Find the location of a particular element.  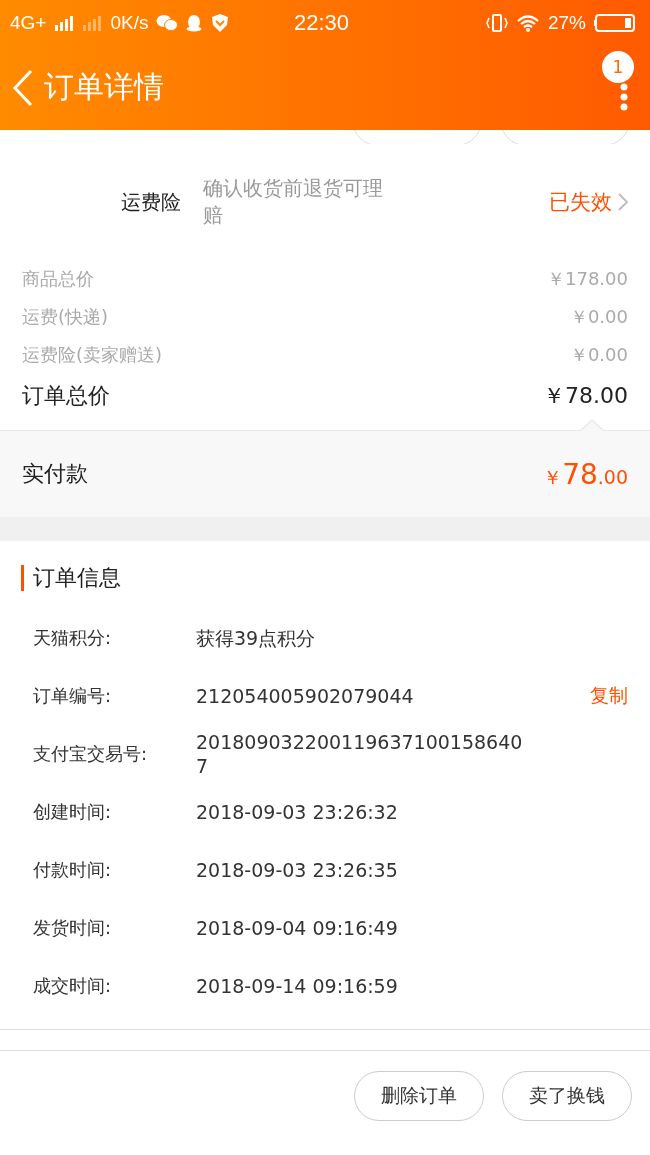

shield-icon is located at coordinates (220, 22).